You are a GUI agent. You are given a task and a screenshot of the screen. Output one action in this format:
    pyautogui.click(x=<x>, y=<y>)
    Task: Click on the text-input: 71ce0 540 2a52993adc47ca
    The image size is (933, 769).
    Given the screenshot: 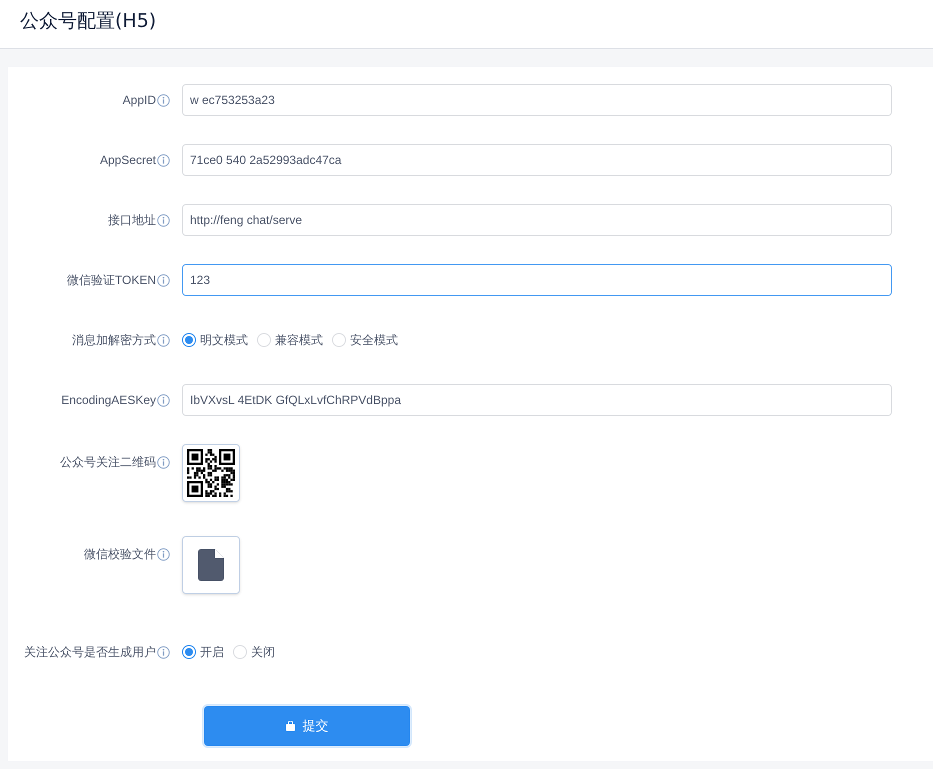 What is the action you would take?
    pyautogui.click(x=537, y=160)
    